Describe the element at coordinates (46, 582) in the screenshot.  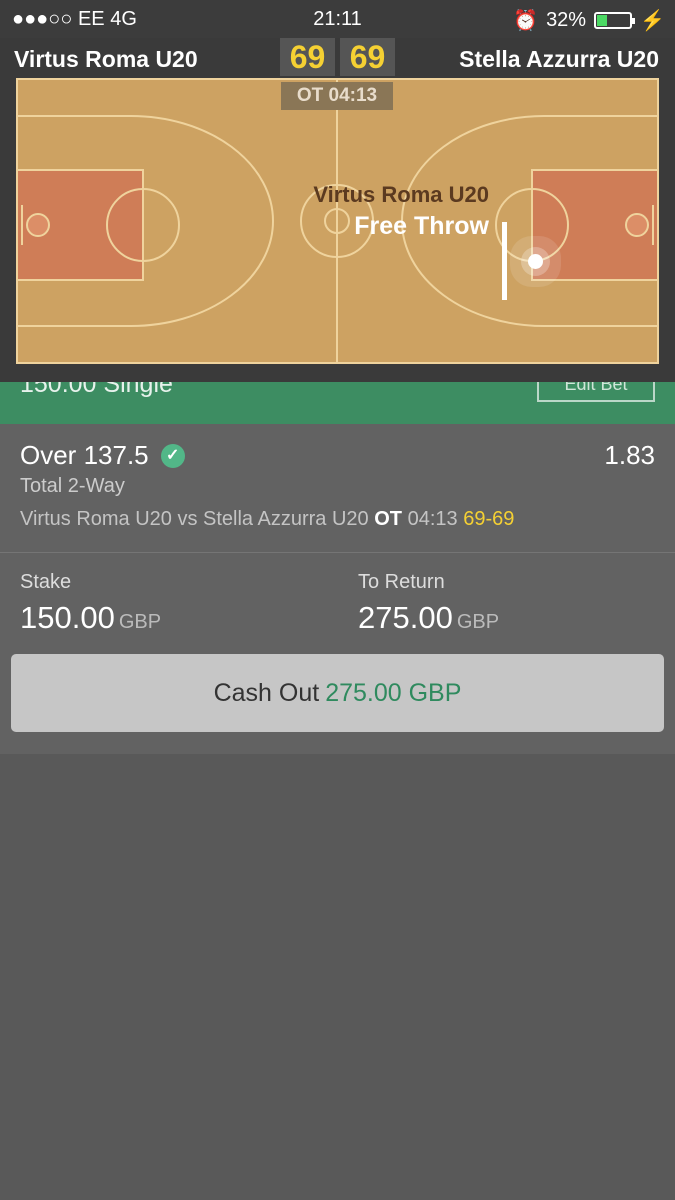
I see `stake-label: Stake` at that location.